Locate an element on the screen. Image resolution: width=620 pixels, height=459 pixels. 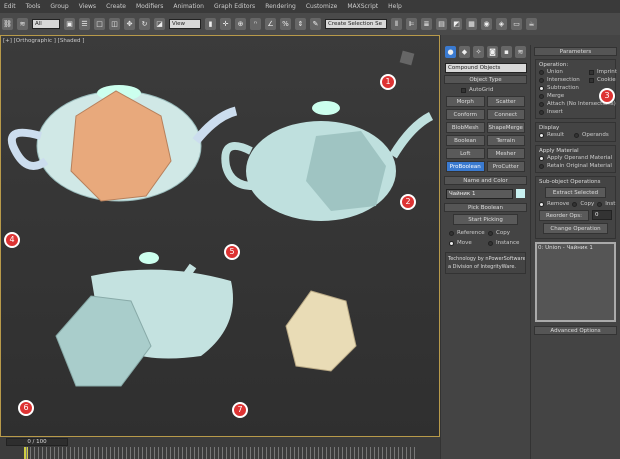
advanced-options-rollout: Advanced Options is located at coordinates (575, 330).